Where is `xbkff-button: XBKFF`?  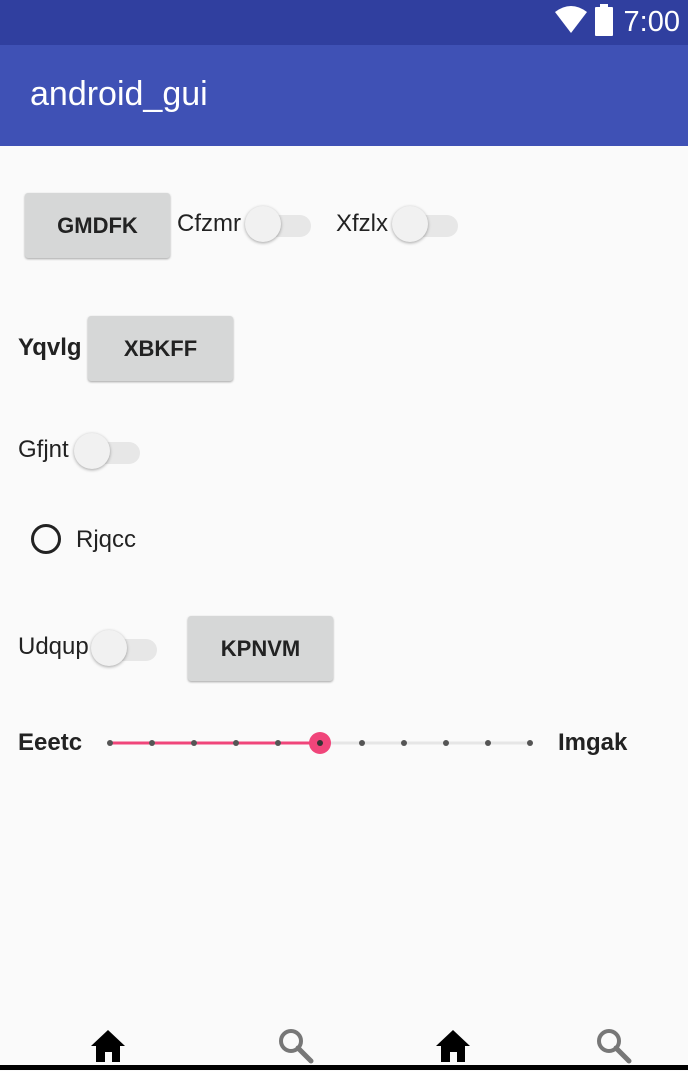 xbkff-button: XBKFF is located at coordinates (160, 348).